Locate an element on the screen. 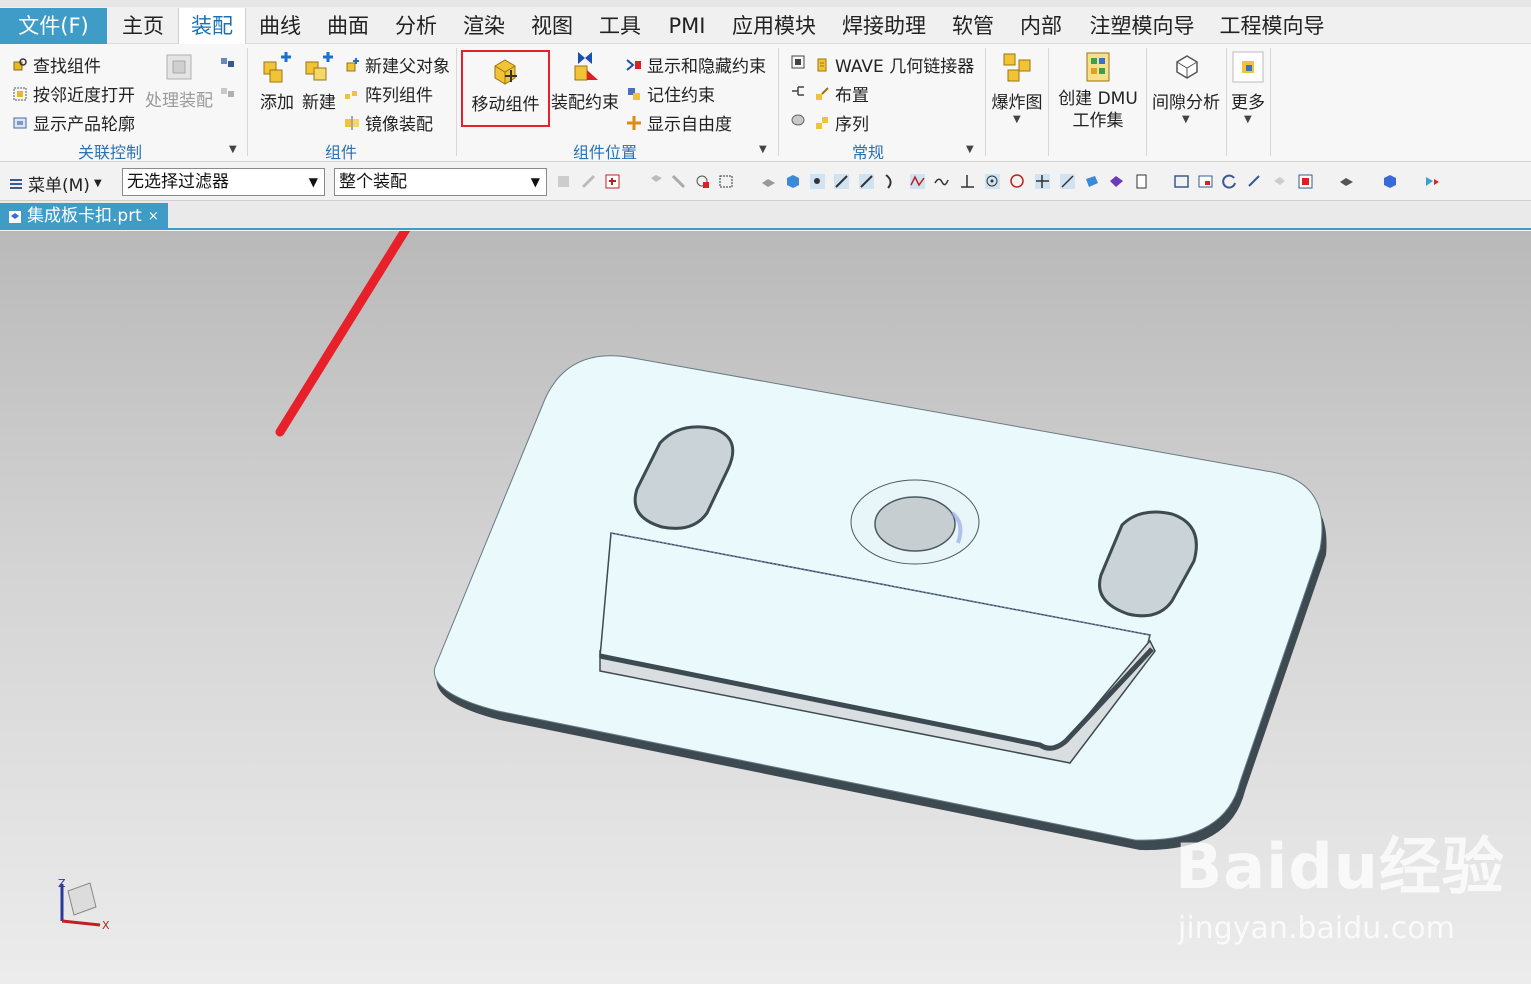 The width and height of the screenshot is (1531, 984). tab-curve: 曲线 is located at coordinates (280, 26).